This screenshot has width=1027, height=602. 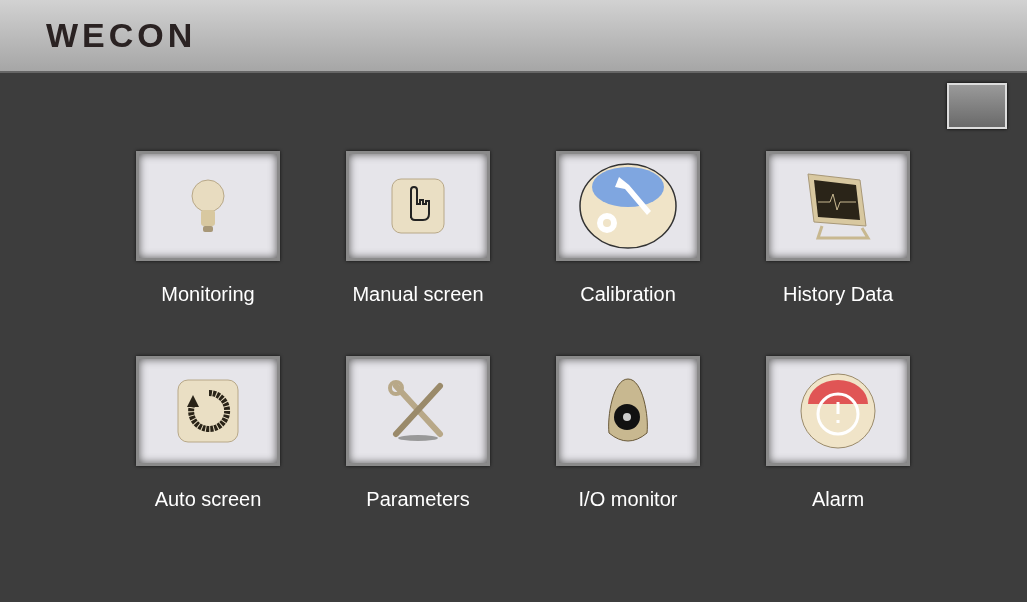 What do you see at coordinates (418, 294) in the screenshot?
I see `tile-label: Manual screen` at bounding box center [418, 294].